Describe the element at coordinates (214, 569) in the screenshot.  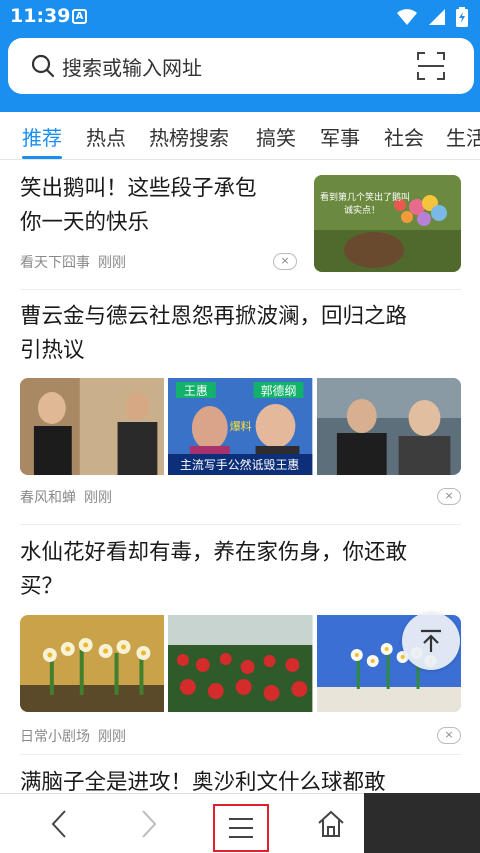
I see `article-title: 水仙花好看却有毒，养在家伤身，你还敢 买？` at that location.